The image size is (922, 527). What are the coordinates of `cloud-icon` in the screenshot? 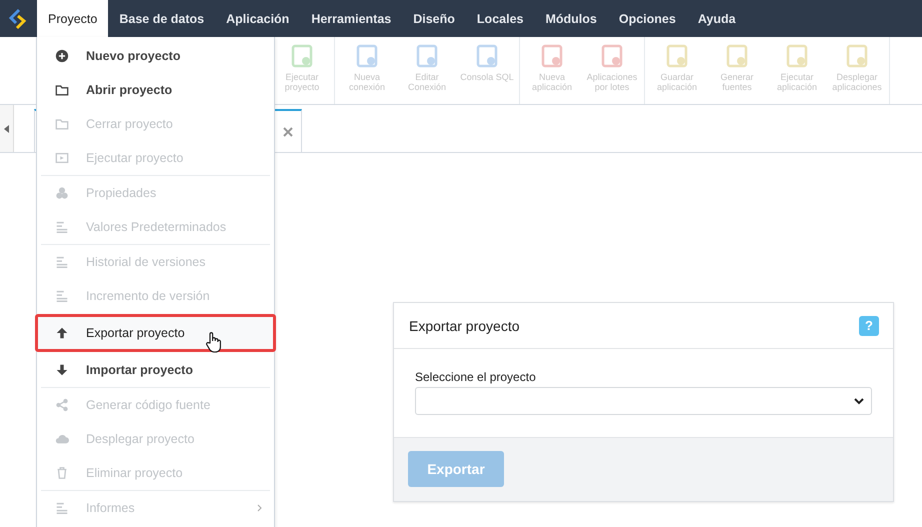 It's located at (62, 439).